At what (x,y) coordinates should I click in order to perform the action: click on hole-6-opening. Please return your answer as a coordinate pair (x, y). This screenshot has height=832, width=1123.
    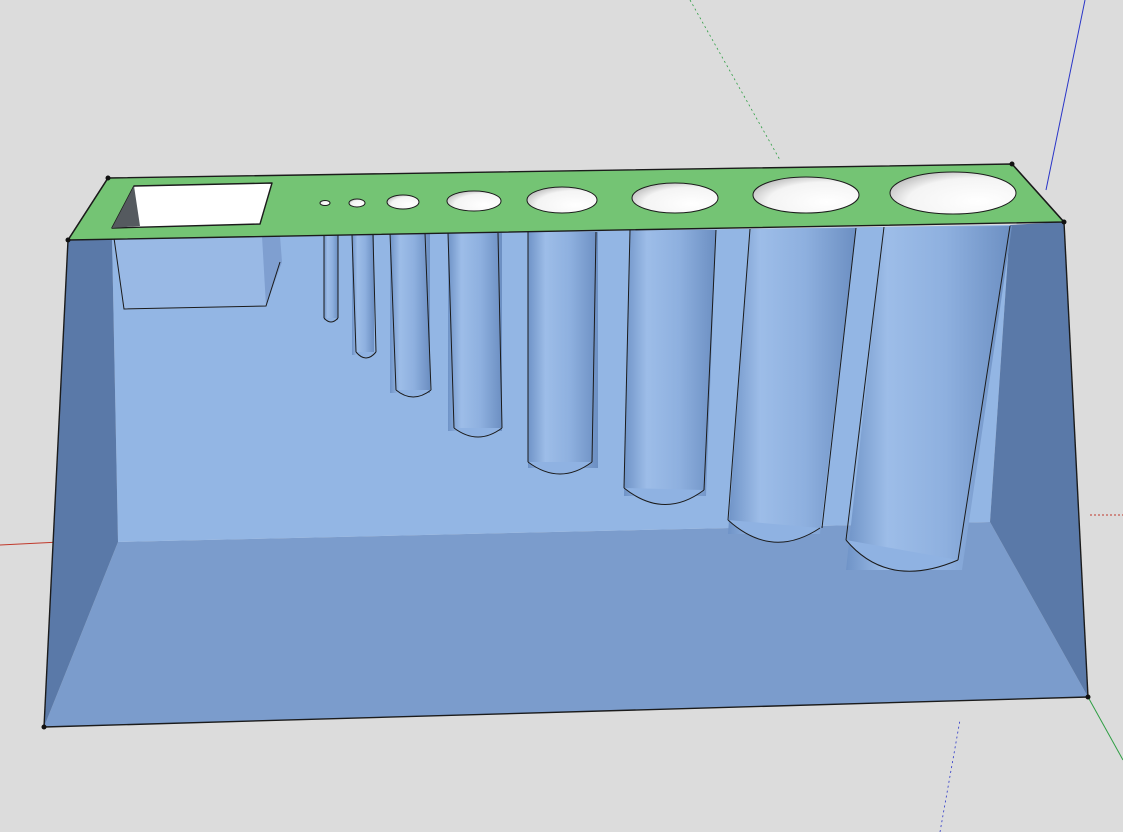
    Looking at the image, I should click on (675, 198).